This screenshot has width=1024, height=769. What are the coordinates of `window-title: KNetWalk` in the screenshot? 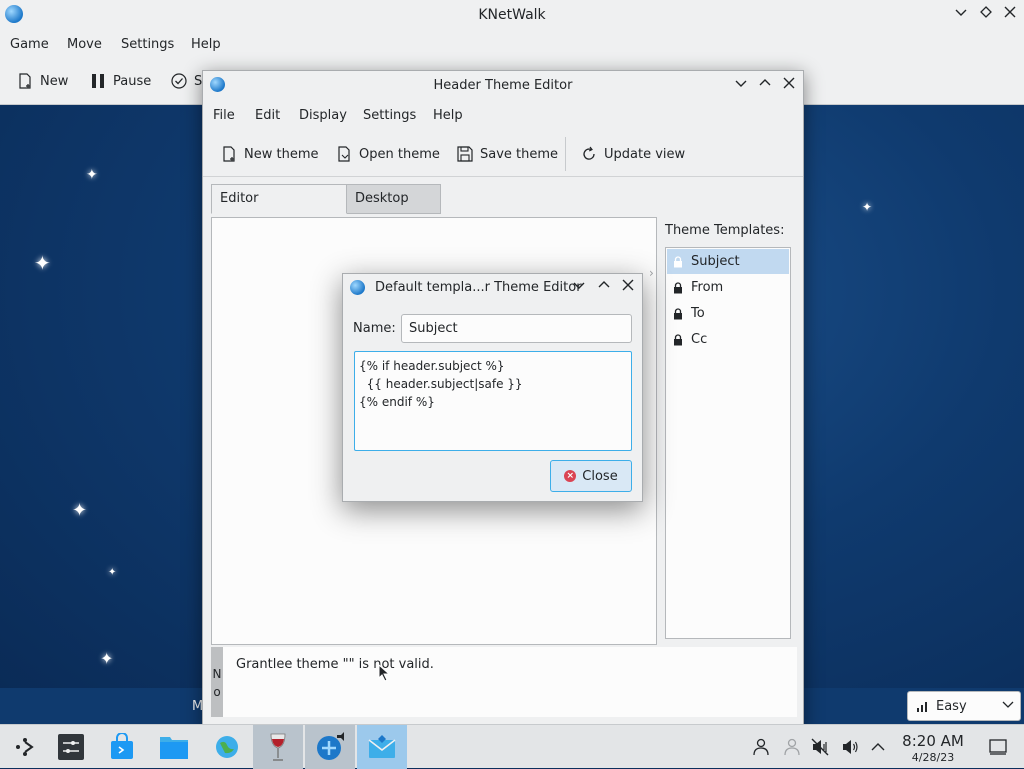 It's located at (512, 15).